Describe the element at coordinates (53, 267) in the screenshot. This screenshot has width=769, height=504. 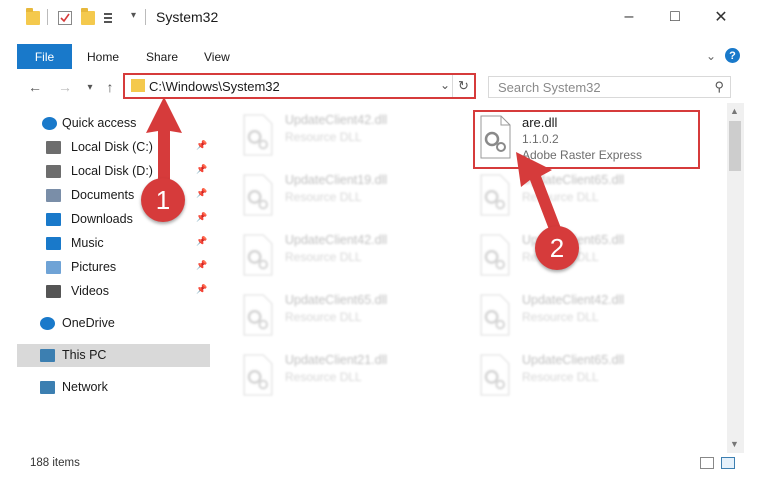
I see `pictures-icon` at that location.